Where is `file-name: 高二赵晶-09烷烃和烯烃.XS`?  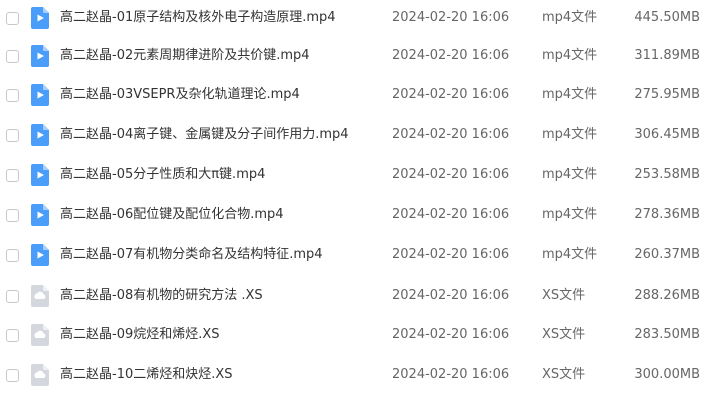 file-name: 高二赵晶-09烷烃和烯烃.XS is located at coordinates (140, 335).